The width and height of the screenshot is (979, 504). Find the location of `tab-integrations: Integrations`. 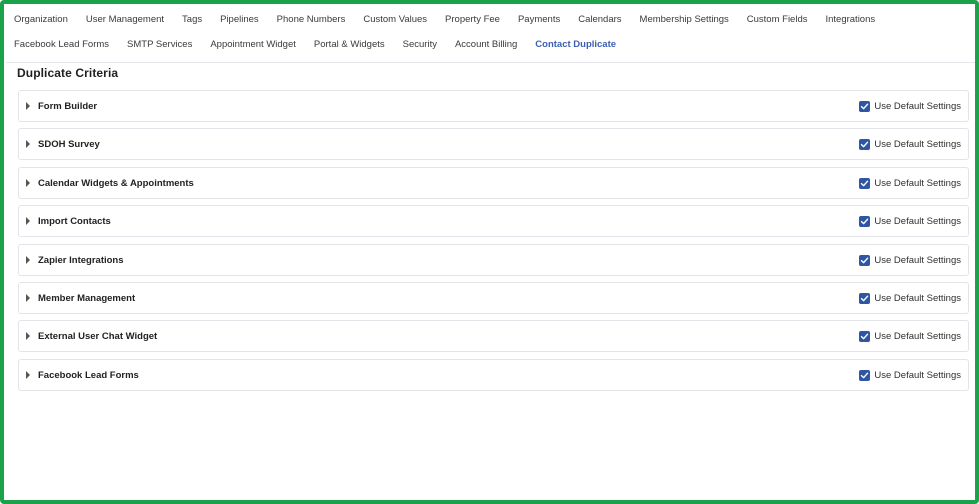

tab-integrations: Integrations is located at coordinates (850, 20).